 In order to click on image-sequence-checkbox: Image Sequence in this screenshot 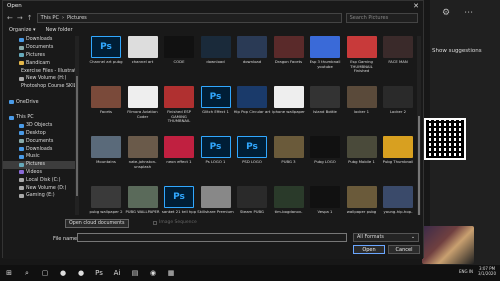, I will do `click(175, 222)`.